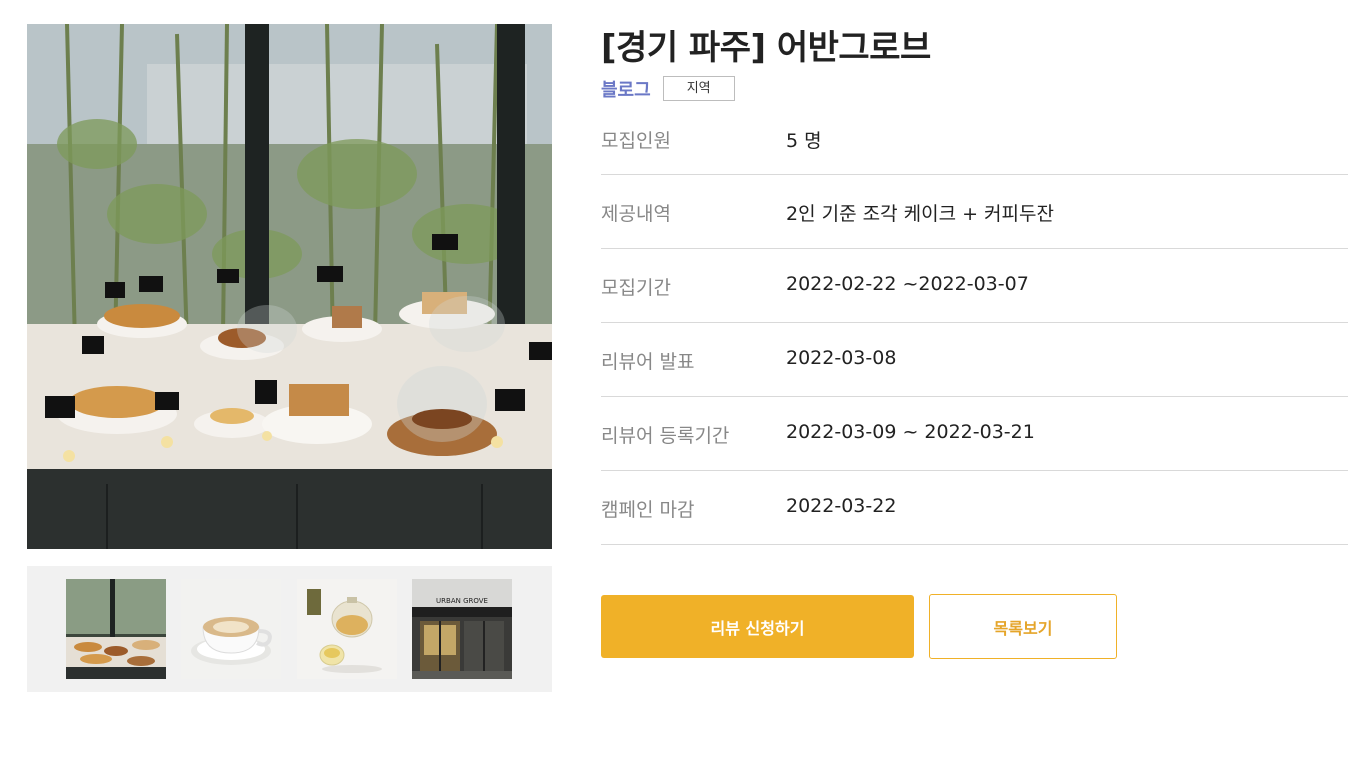 The width and height of the screenshot is (1348, 760). I want to click on pastry-display-thumb, so click(116, 629).